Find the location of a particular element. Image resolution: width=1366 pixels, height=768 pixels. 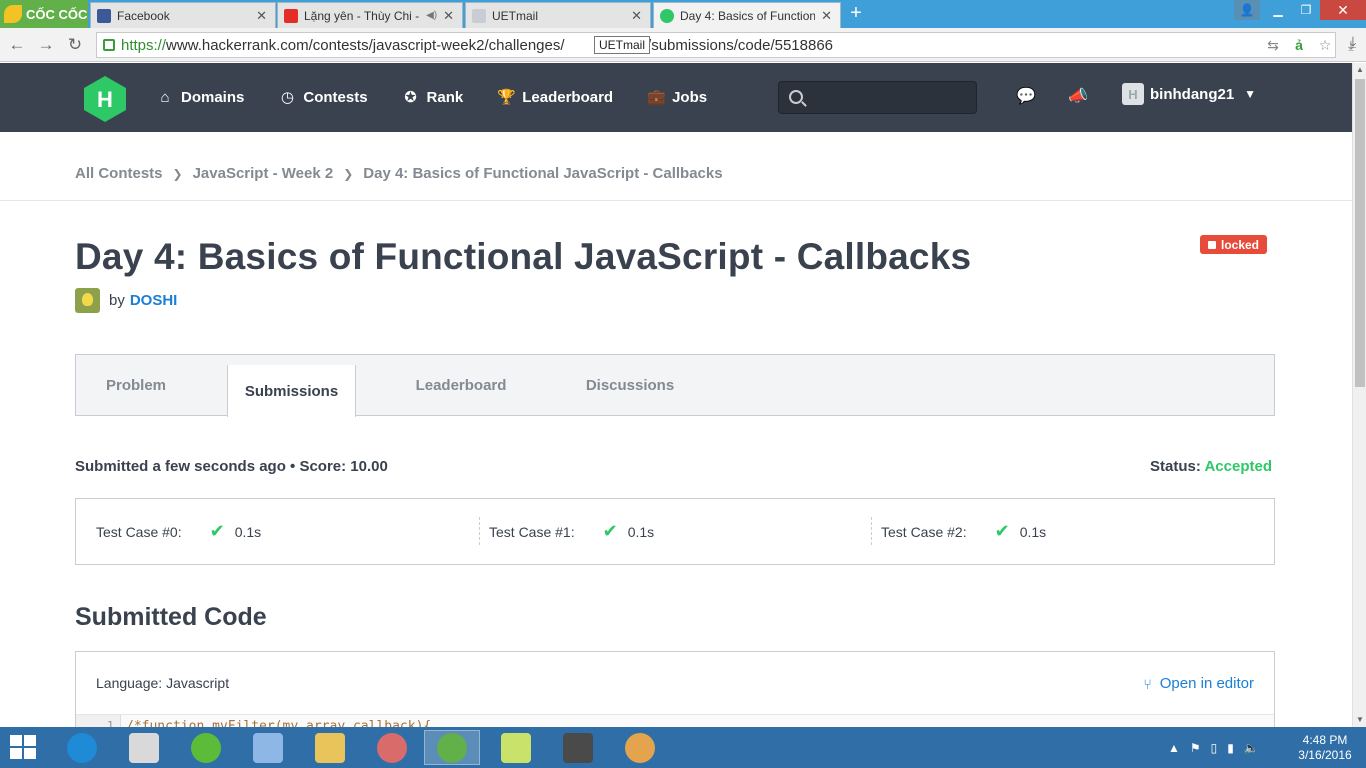

translate-icon: ⇆ is located at coordinates (1273, 45).